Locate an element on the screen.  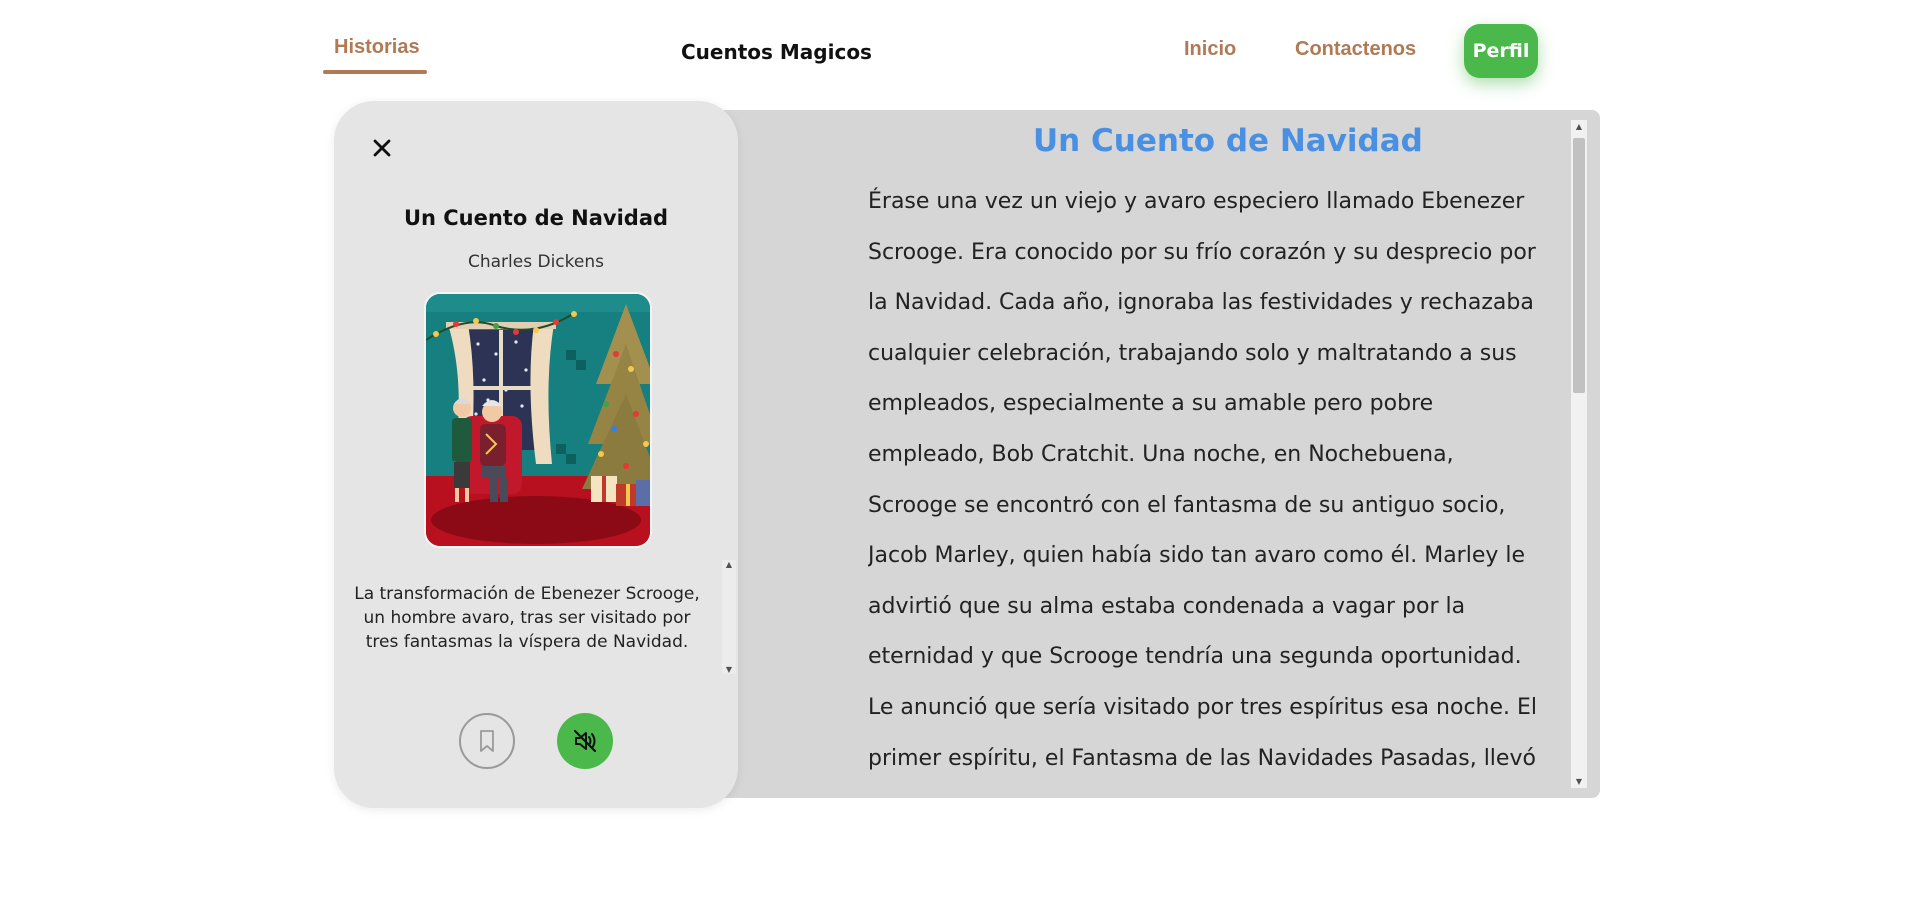
description-scrollbar: ▲ ▼ is located at coordinates (729, 617).